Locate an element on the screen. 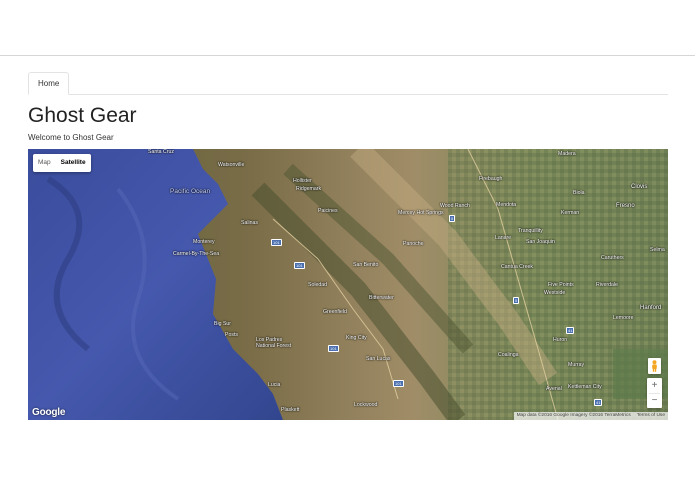  place-label: King City is located at coordinates (356, 338).